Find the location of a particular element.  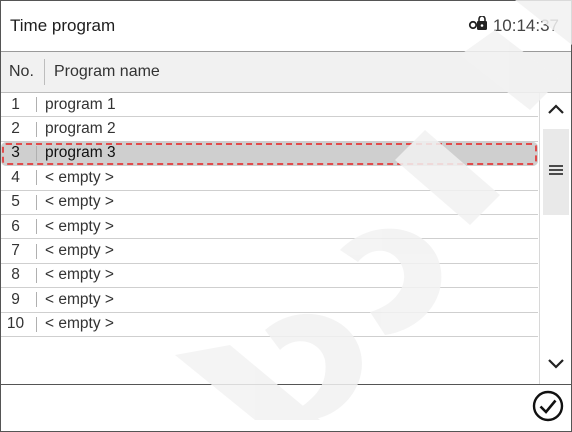

program-row: 3 program 3 is located at coordinates (269, 154).